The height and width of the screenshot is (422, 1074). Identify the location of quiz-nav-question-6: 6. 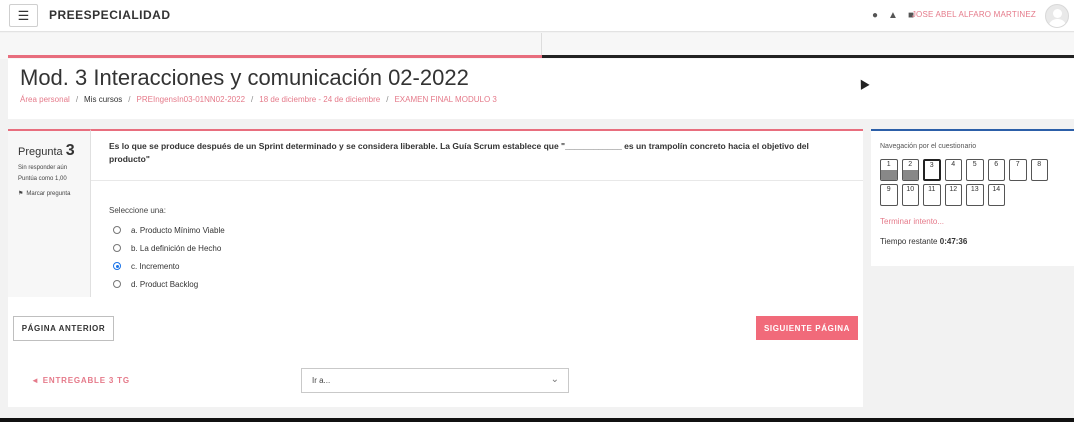
(996, 170).